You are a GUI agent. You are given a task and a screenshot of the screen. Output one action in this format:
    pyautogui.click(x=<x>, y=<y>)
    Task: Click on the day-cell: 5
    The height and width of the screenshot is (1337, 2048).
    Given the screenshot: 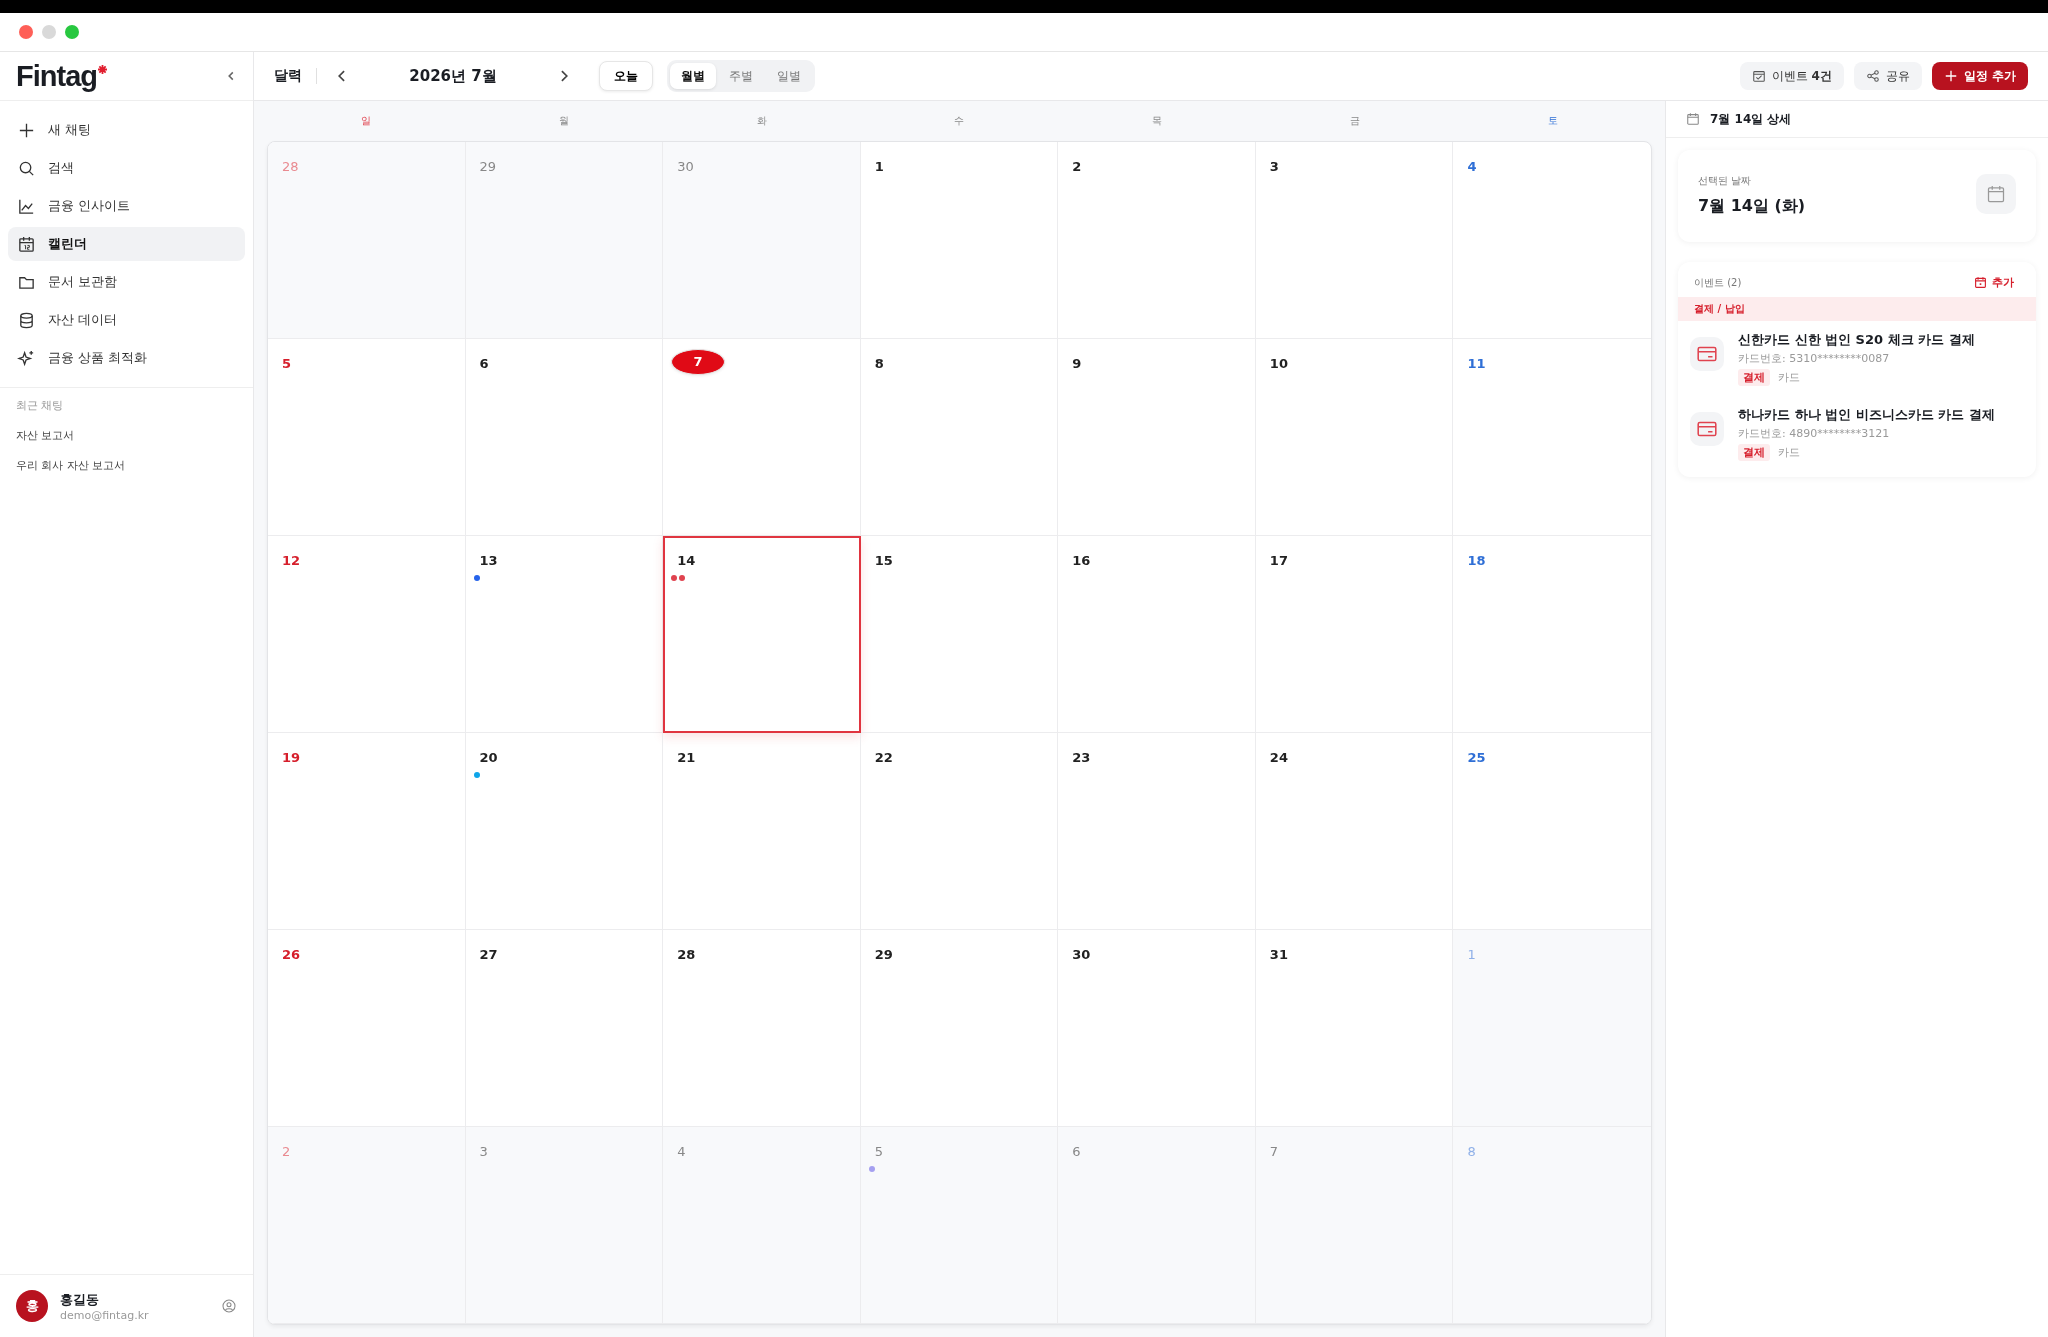 What is the action you would take?
    pyautogui.click(x=367, y=437)
    